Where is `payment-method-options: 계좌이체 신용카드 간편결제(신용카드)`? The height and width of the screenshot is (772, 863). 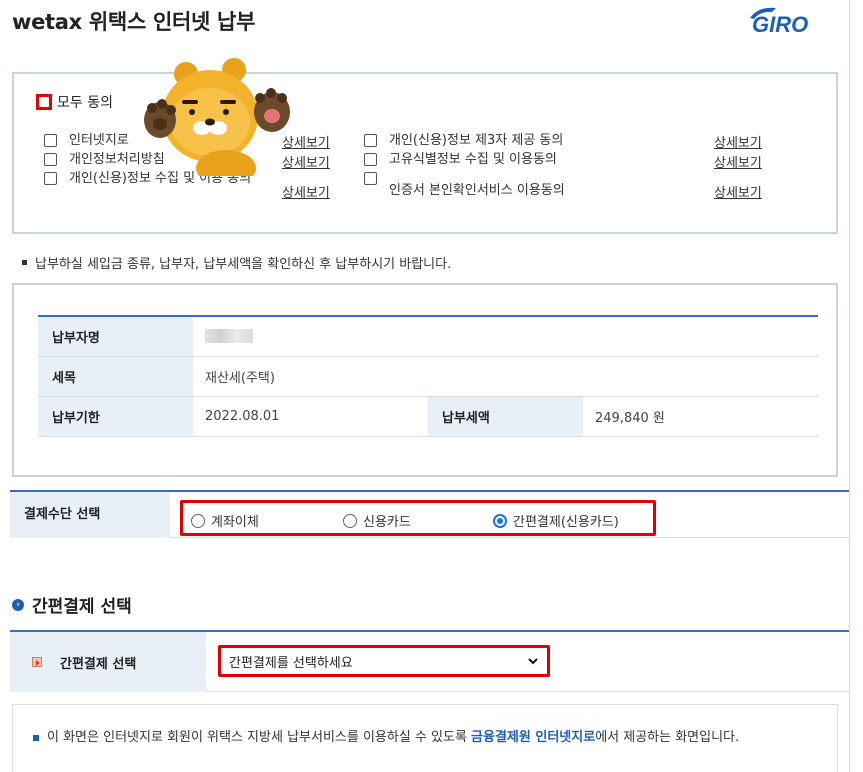 payment-method-options: 계좌이체 신용카드 간편결제(신용카드) is located at coordinates (418, 518).